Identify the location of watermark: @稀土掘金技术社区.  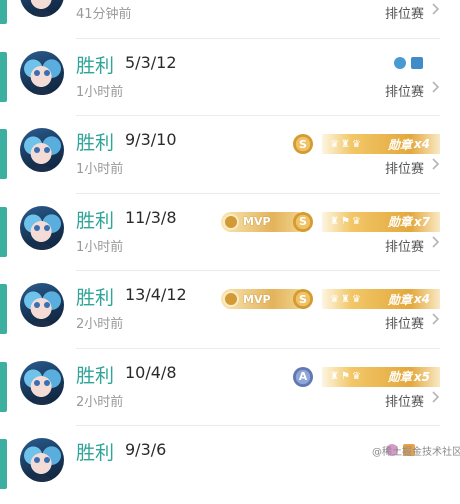
(416, 452).